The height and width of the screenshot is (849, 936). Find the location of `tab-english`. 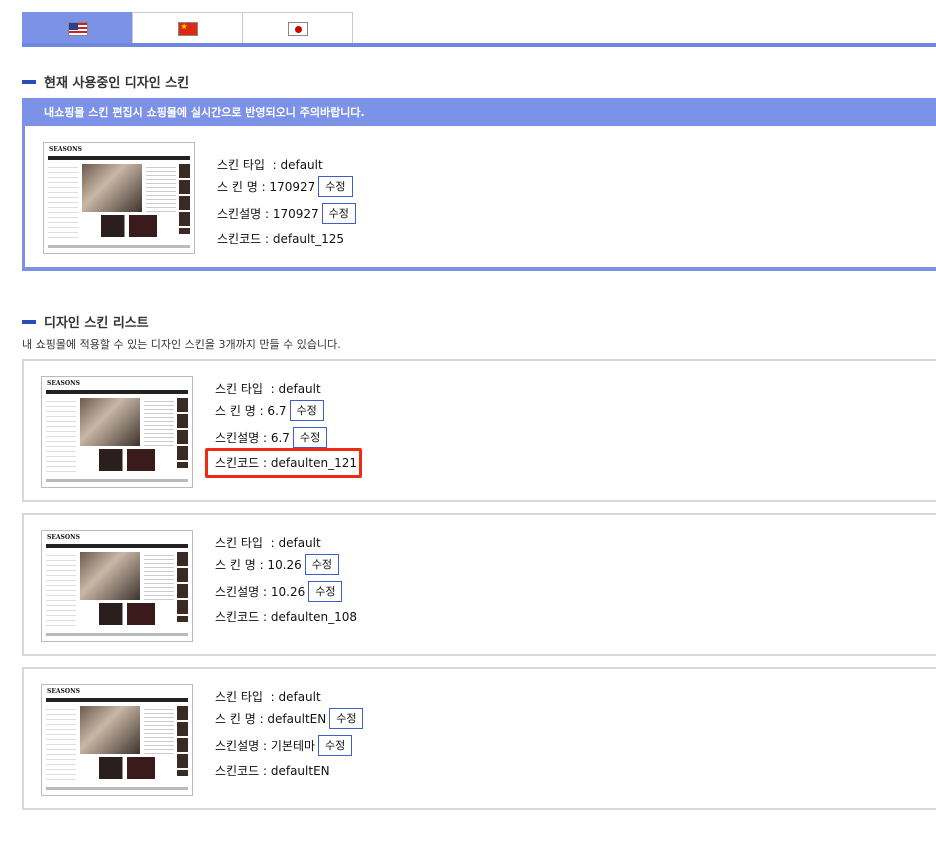

tab-english is located at coordinates (77, 28).